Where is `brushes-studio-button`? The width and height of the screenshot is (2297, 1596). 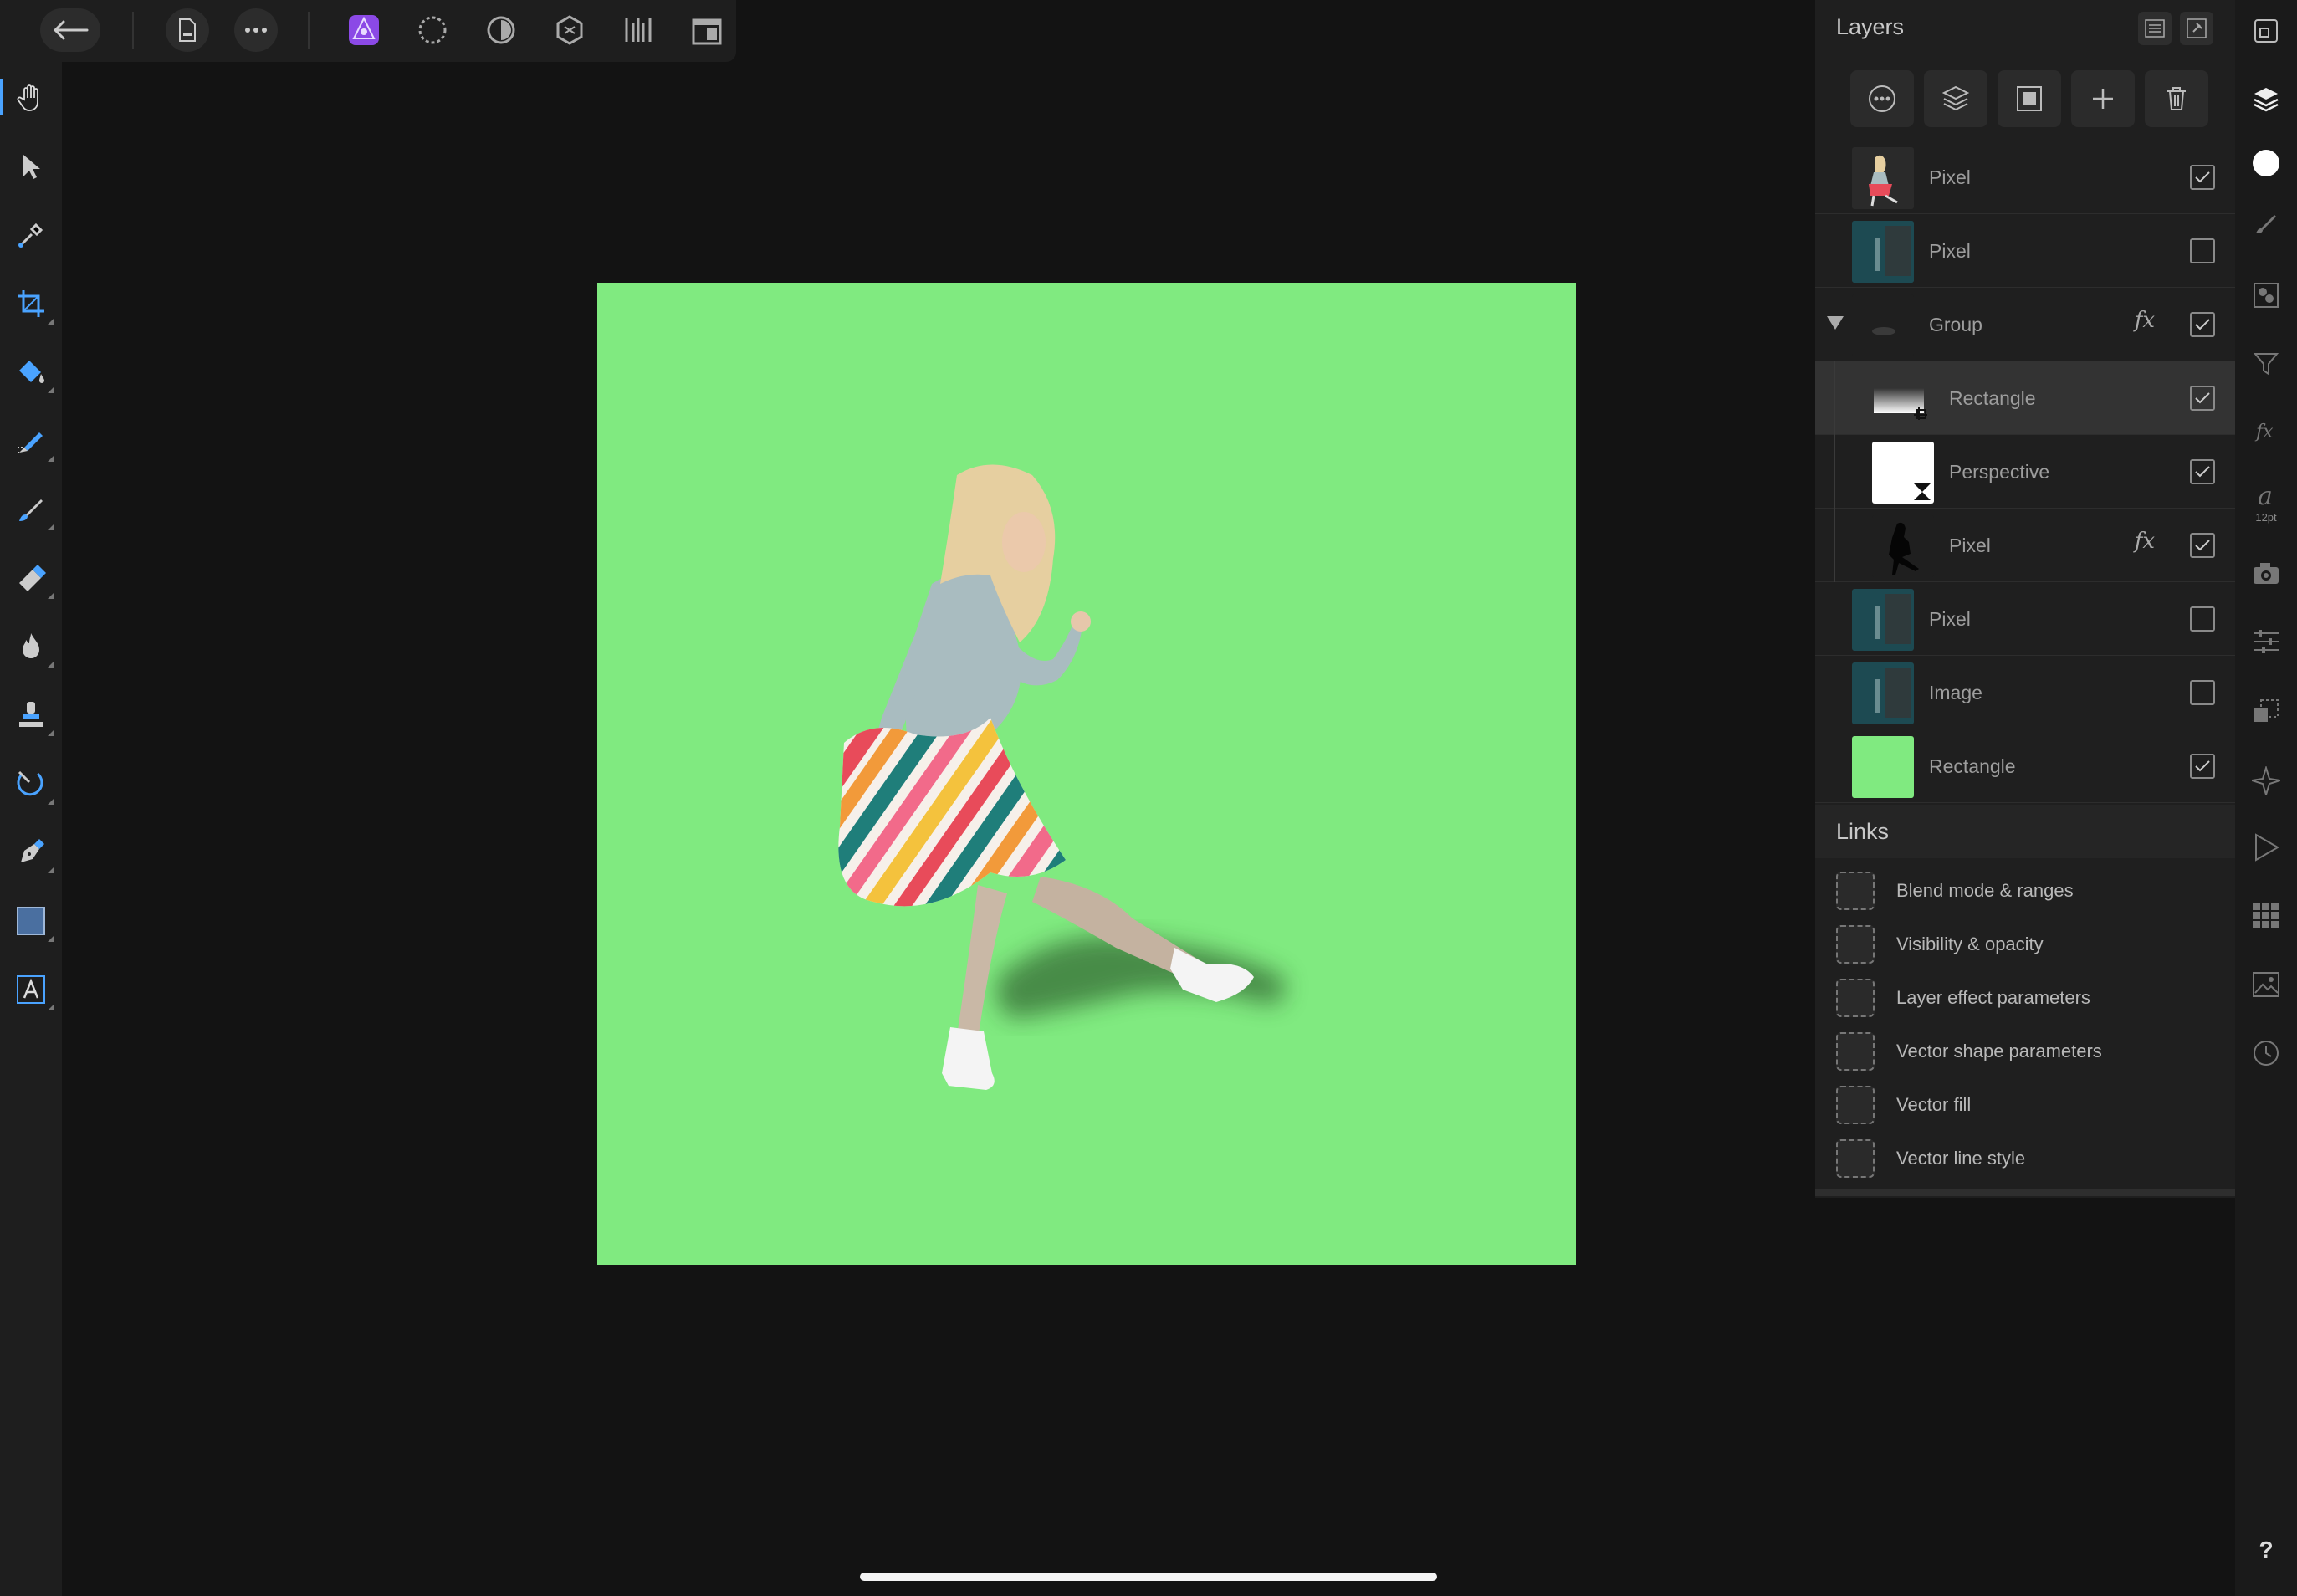 brushes-studio-button is located at coordinates (2266, 223).